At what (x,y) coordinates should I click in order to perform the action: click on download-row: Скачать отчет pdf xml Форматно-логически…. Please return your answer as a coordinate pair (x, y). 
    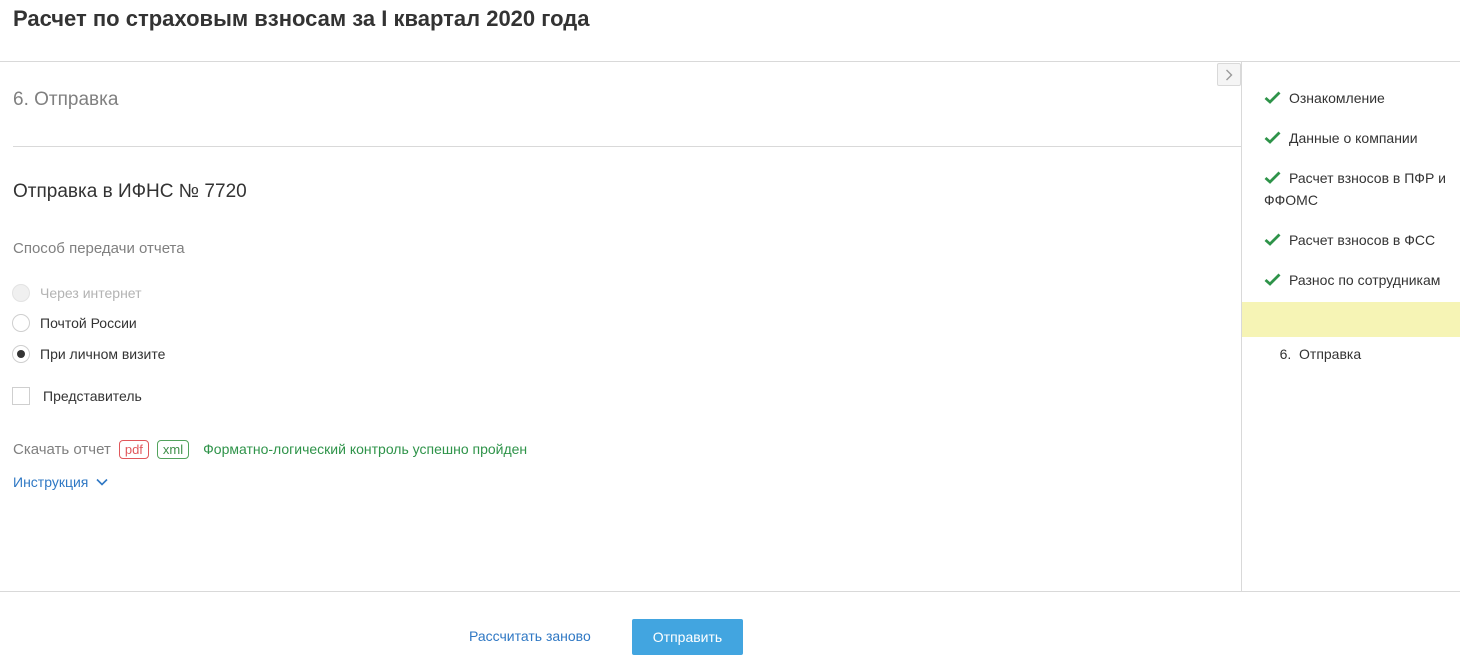
    Looking at the image, I should click on (270, 449).